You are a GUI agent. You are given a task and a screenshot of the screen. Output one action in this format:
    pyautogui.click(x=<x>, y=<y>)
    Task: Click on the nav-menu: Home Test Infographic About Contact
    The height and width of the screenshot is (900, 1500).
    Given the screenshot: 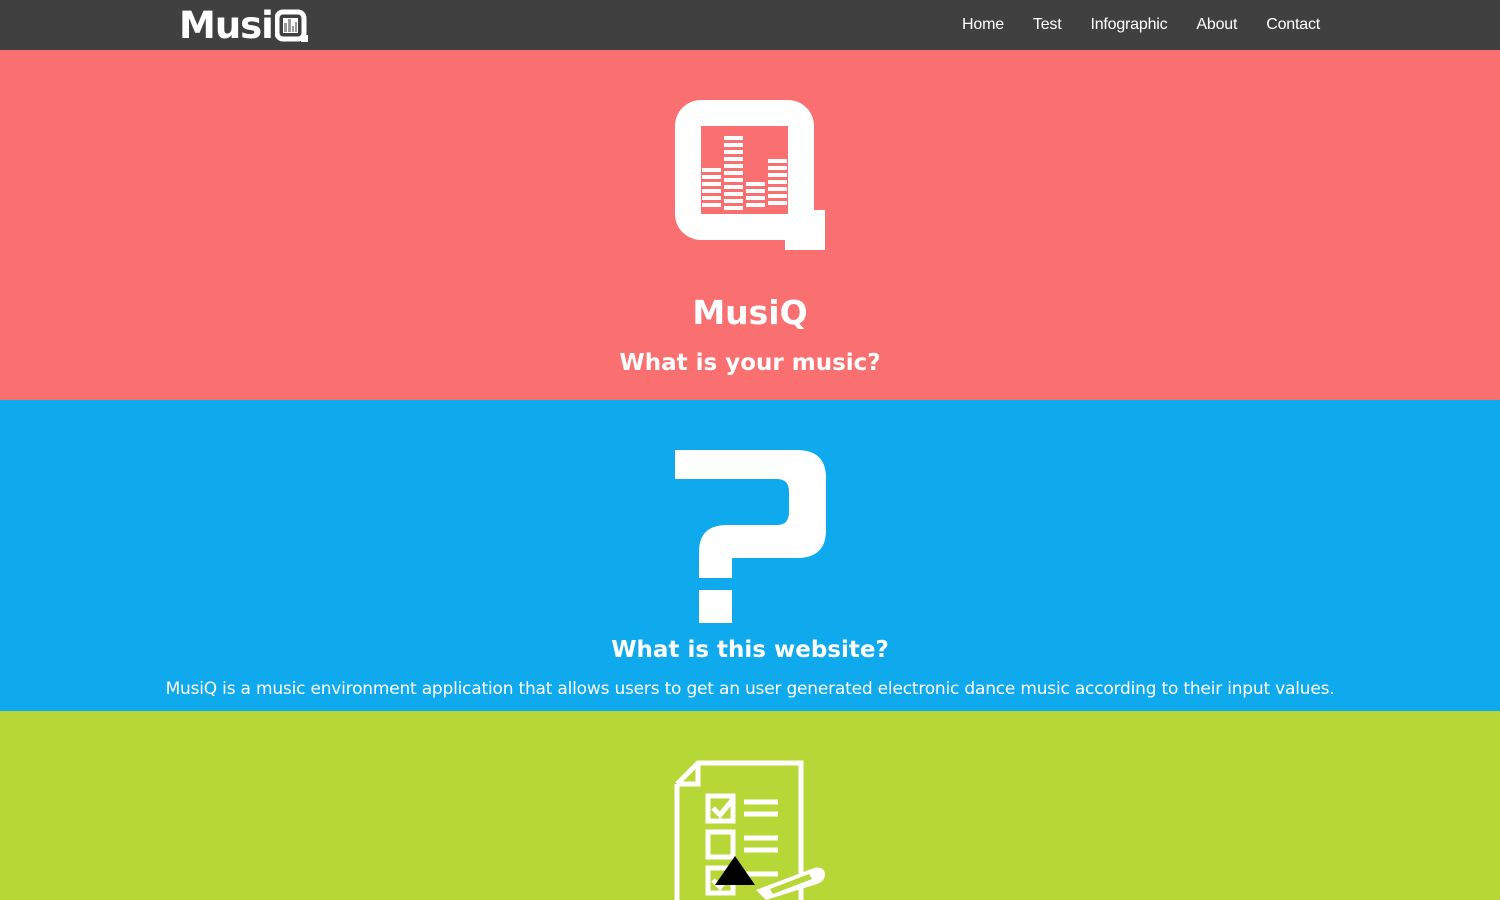 What is the action you would take?
    pyautogui.click(x=1126, y=25)
    